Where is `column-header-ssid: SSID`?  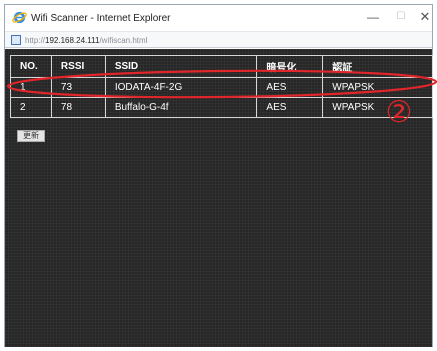
column-header-ssid: SSID is located at coordinates (181, 66).